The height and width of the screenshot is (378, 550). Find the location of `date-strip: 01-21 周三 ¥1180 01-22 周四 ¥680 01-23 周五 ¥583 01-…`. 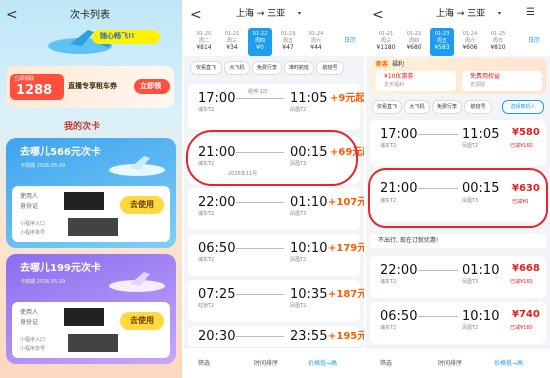

date-strip: 01-21 周三 ¥1180 01-22 周四 ¥680 01-23 周五 ¥583 01-… is located at coordinates (458, 42).